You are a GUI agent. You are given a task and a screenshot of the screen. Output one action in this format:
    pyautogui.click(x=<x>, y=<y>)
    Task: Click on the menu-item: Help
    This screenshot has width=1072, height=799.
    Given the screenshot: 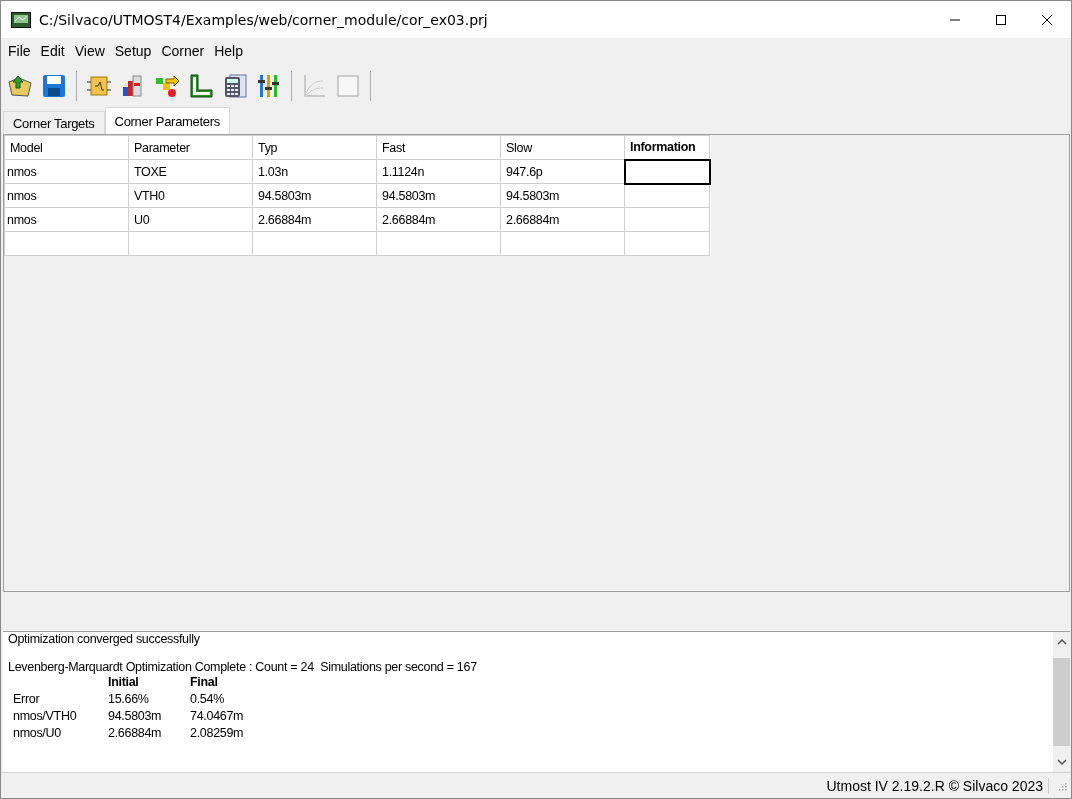 What is the action you would take?
    pyautogui.click(x=228, y=51)
    